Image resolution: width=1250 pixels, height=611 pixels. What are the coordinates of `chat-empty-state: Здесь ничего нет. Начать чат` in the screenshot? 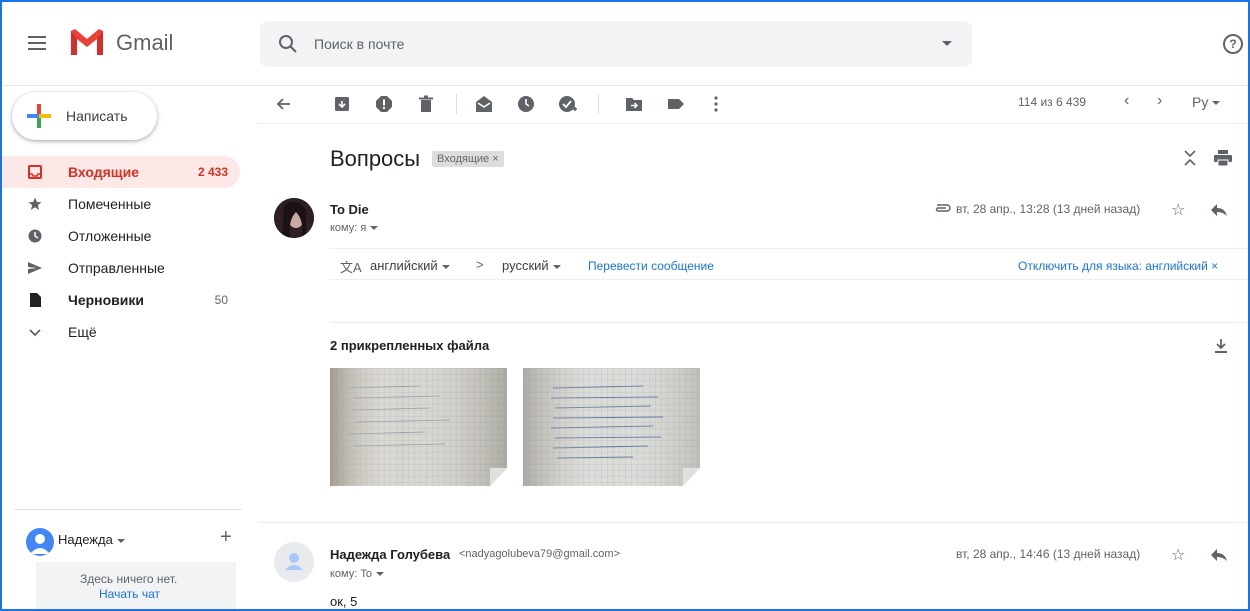 It's located at (136, 585).